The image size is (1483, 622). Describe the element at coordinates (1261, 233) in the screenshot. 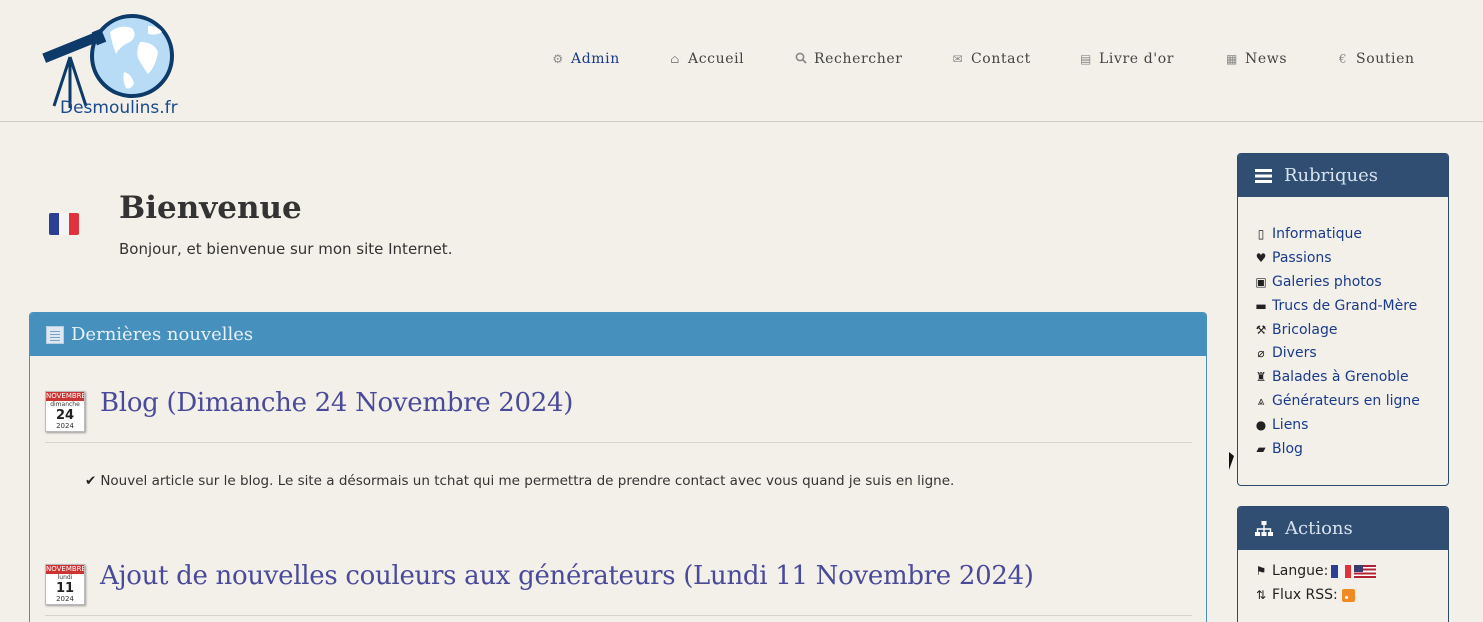

I see `mobile-icon: ▯` at that location.